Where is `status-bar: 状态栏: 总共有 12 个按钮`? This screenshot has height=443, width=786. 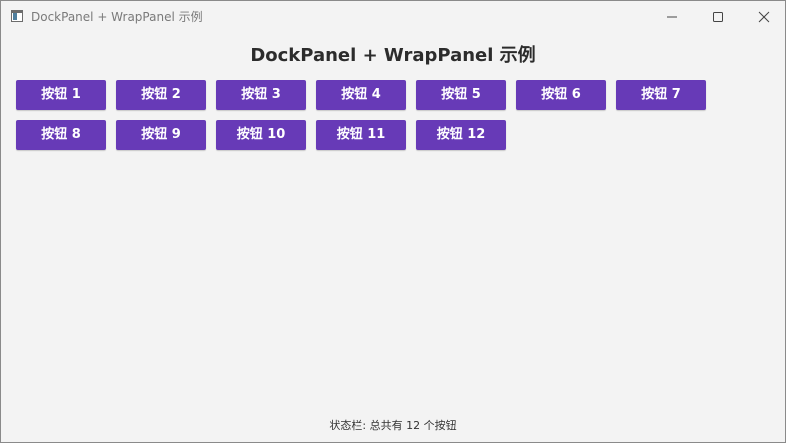
status-bar: 状态栏: 总共有 12 个按钮 is located at coordinates (393, 425).